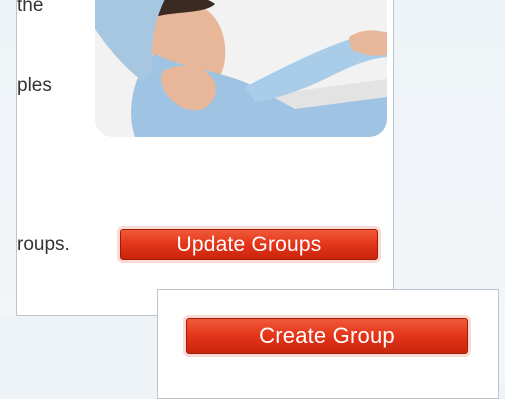 The width and height of the screenshot is (505, 399). I want to click on create-group-button: Create Group, so click(327, 336).